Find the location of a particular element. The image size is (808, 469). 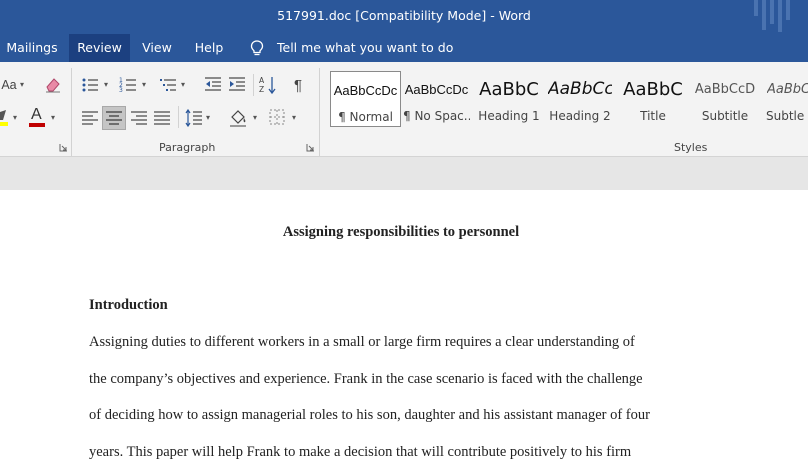

font-color-button: A is located at coordinates (37, 117).